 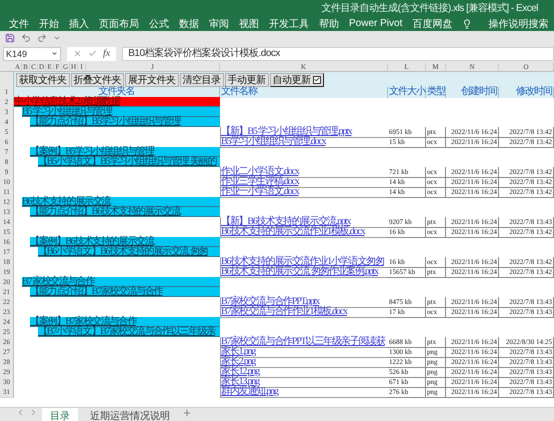 I want to click on folder-link: 【能力点介绍】B7家校交流与合作, so click(x=125, y=292).